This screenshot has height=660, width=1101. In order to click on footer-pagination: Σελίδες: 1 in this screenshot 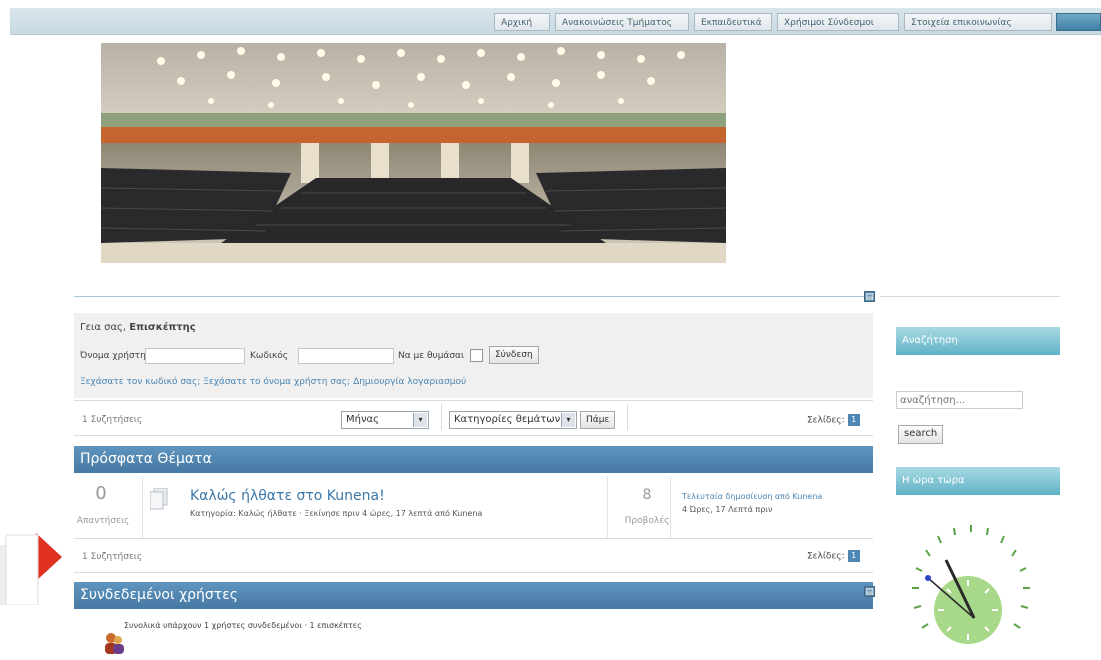, I will do `click(833, 556)`.